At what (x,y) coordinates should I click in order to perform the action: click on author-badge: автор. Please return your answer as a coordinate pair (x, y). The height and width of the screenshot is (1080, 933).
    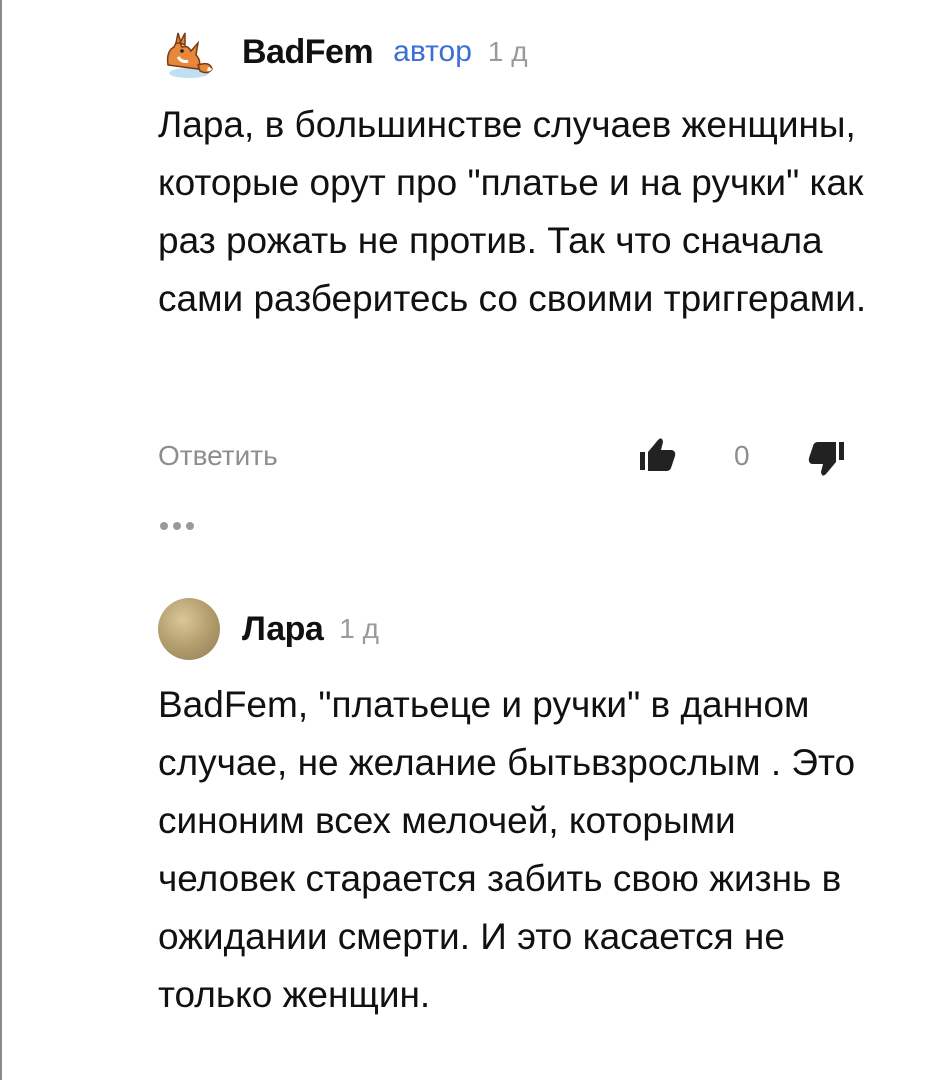
    Looking at the image, I should click on (432, 51).